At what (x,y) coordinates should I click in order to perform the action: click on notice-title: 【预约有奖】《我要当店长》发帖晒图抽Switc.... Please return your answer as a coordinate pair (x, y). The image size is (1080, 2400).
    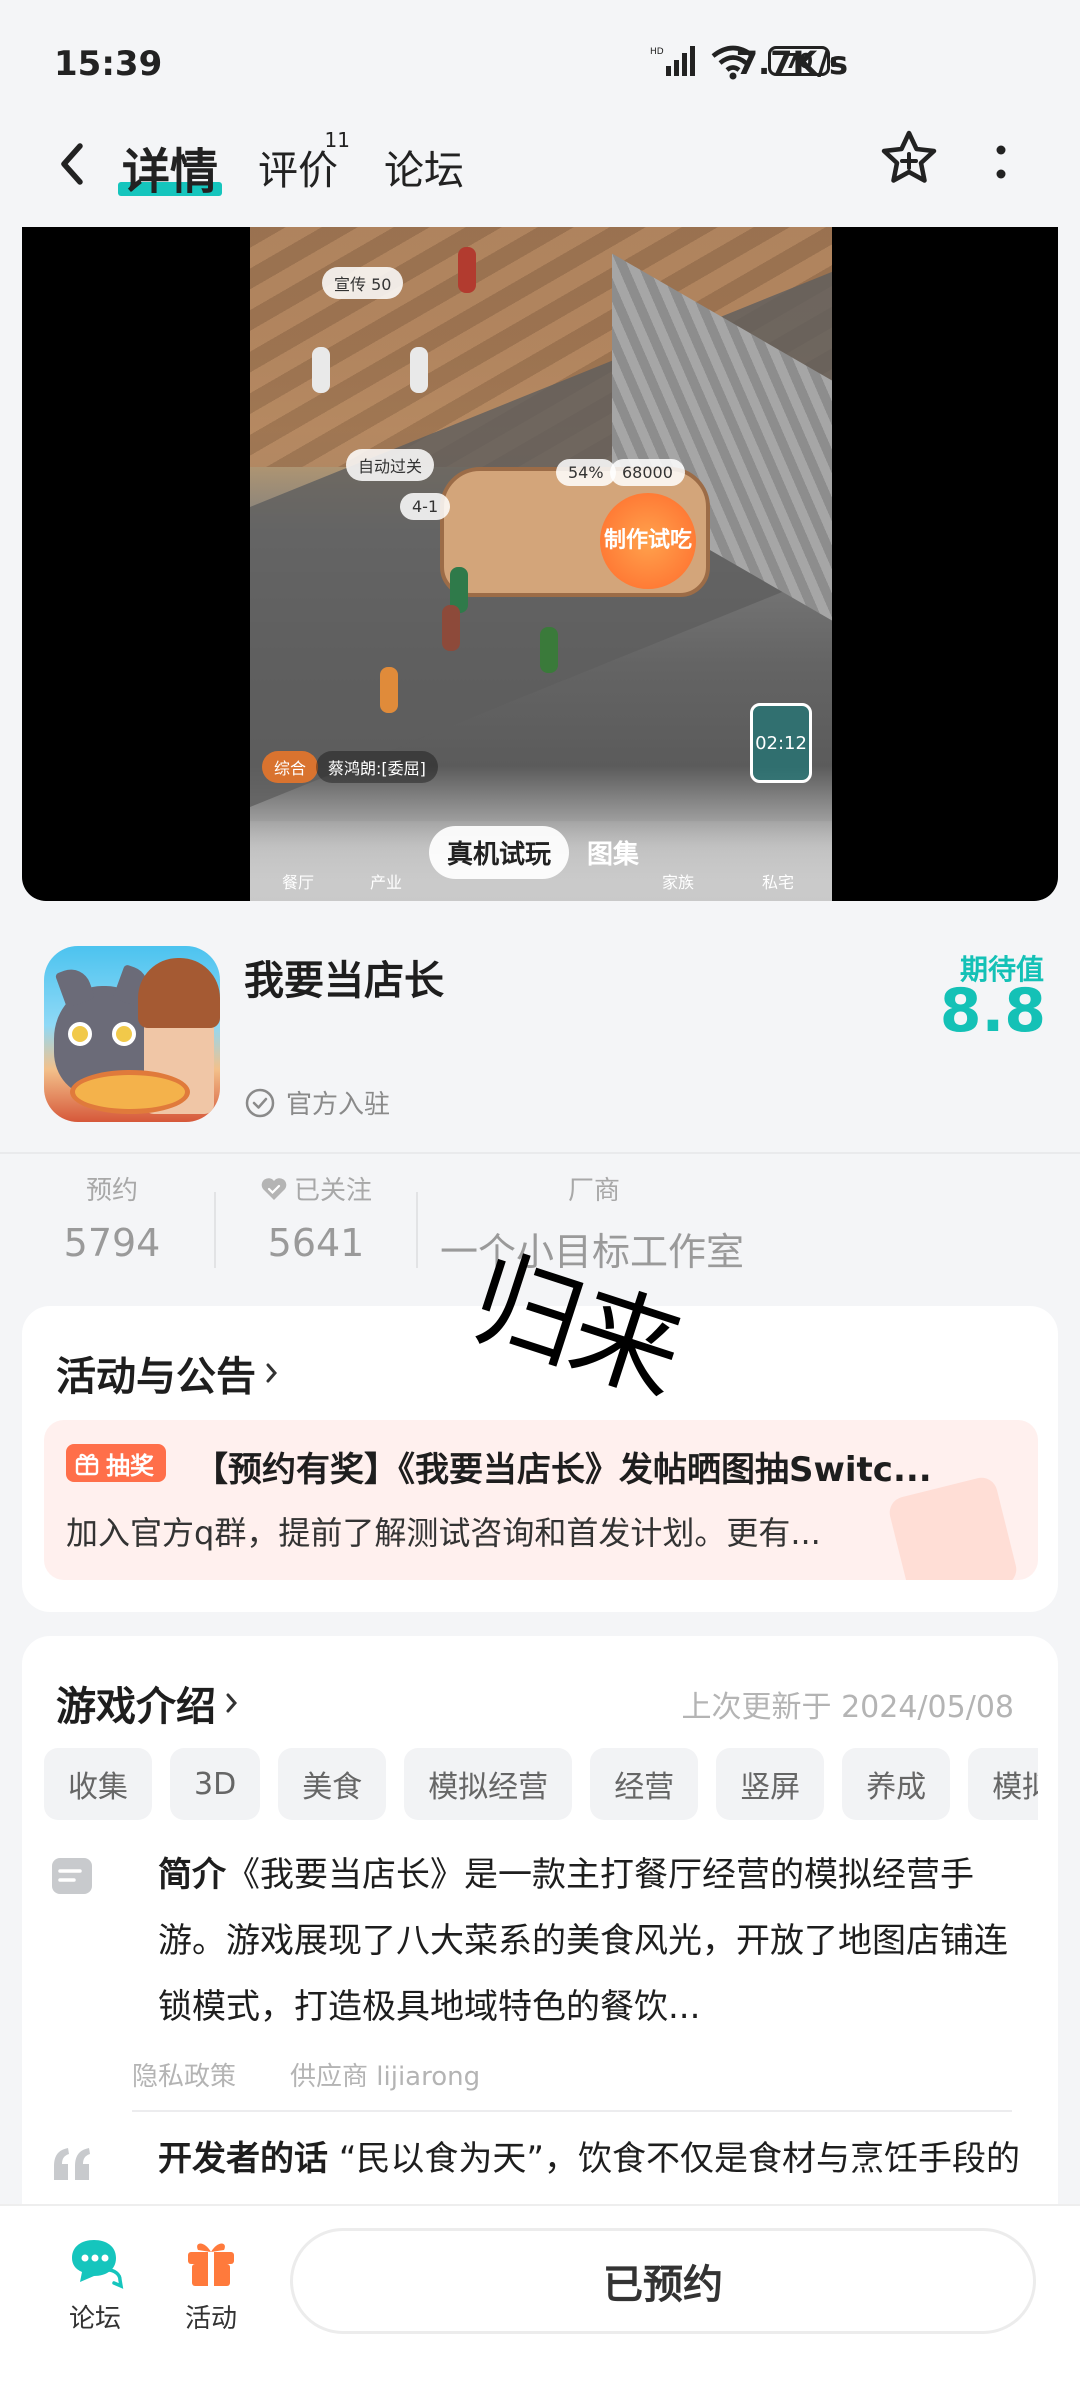
    Looking at the image, I should click on (563, 1470).